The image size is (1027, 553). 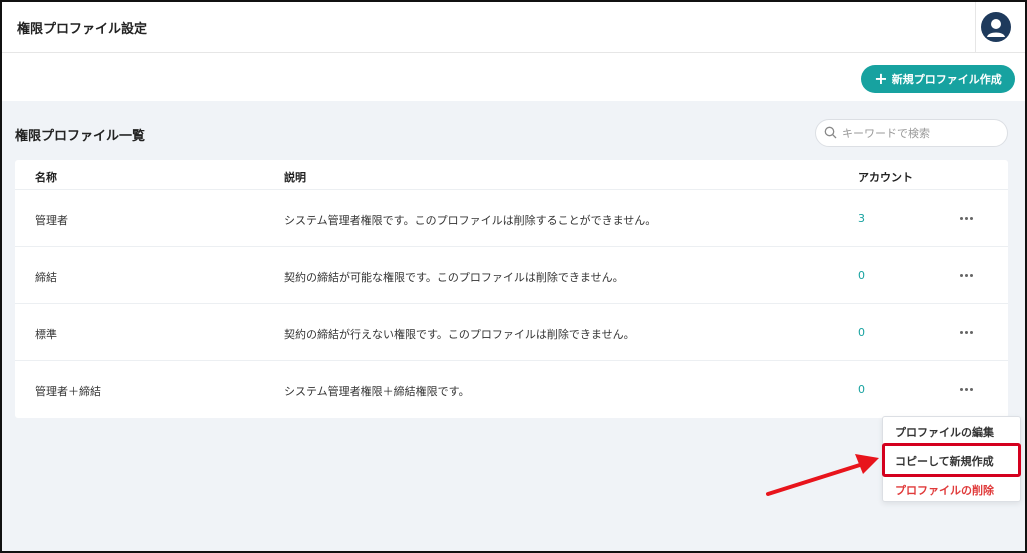 What do you see at coordinates (470, 220) in the screenshot?
I see `profile-description: システム管理者権限です。このプロファイルは削除することができません。` at bounding box center [470, 220].